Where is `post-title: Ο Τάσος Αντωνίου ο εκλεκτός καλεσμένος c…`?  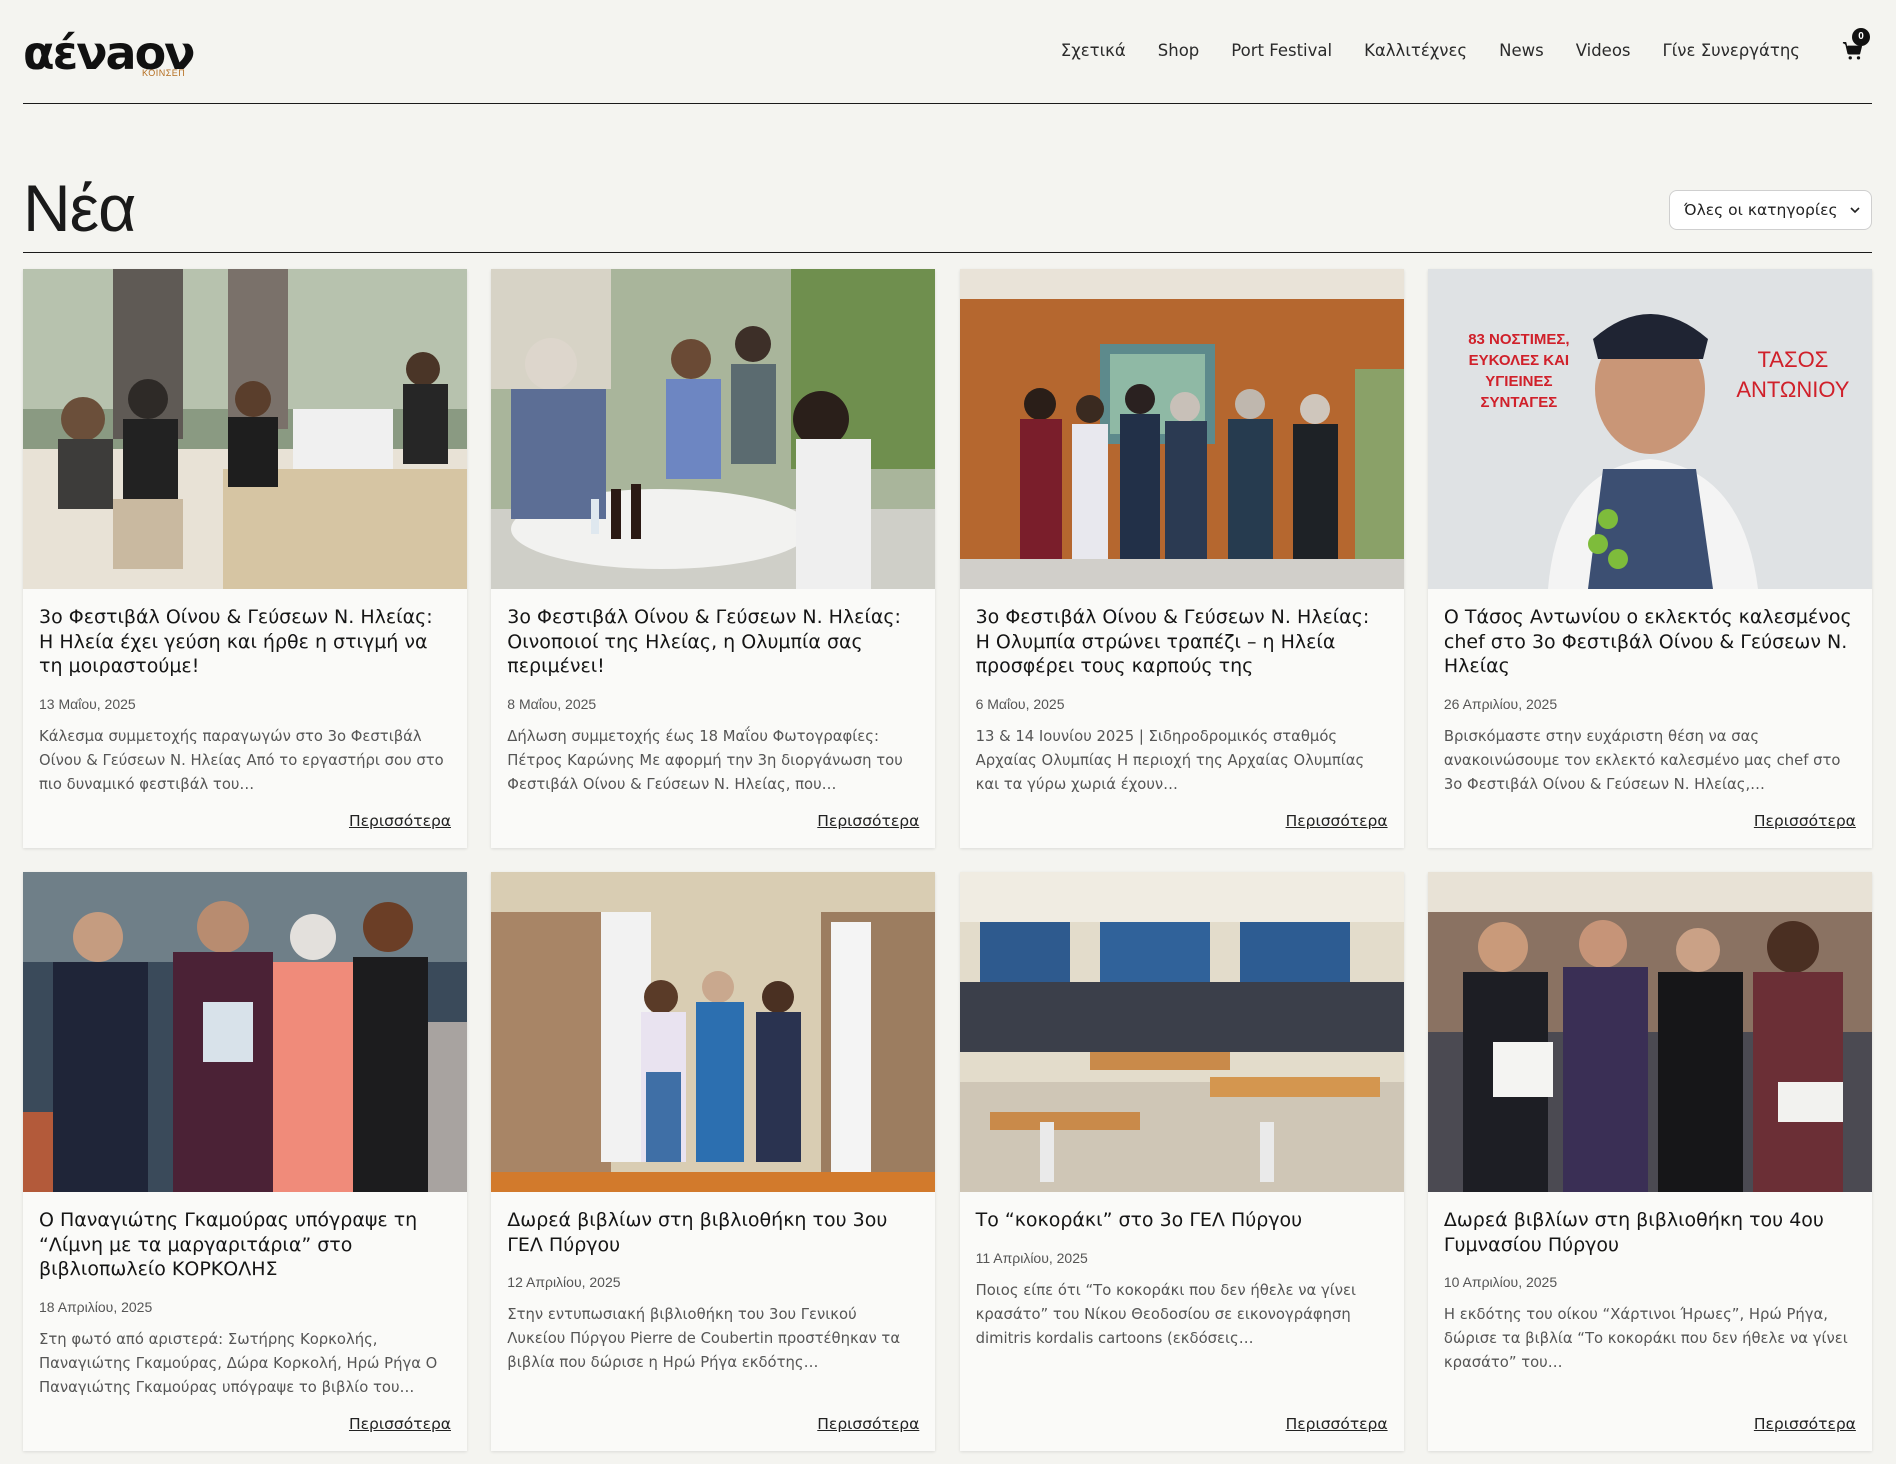 post-title: Ο Τάσος Αντωνίου ο εκλεκτός καλεσμένος c… is located at coordinates (1650, 642).